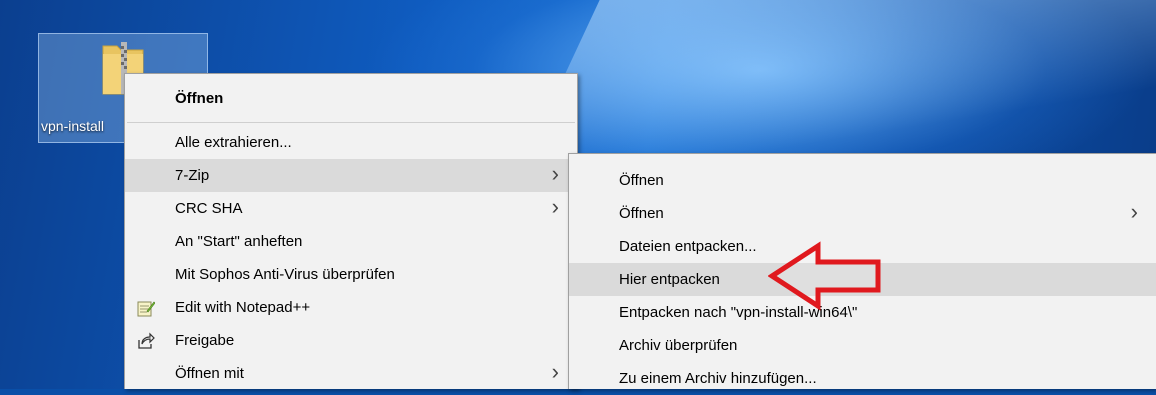  What do you see at coordinates (862, 345) in the screenshot?
I see `submenu-item-test-archive: Archiv überprüfen` at bounding box center [862, 345].